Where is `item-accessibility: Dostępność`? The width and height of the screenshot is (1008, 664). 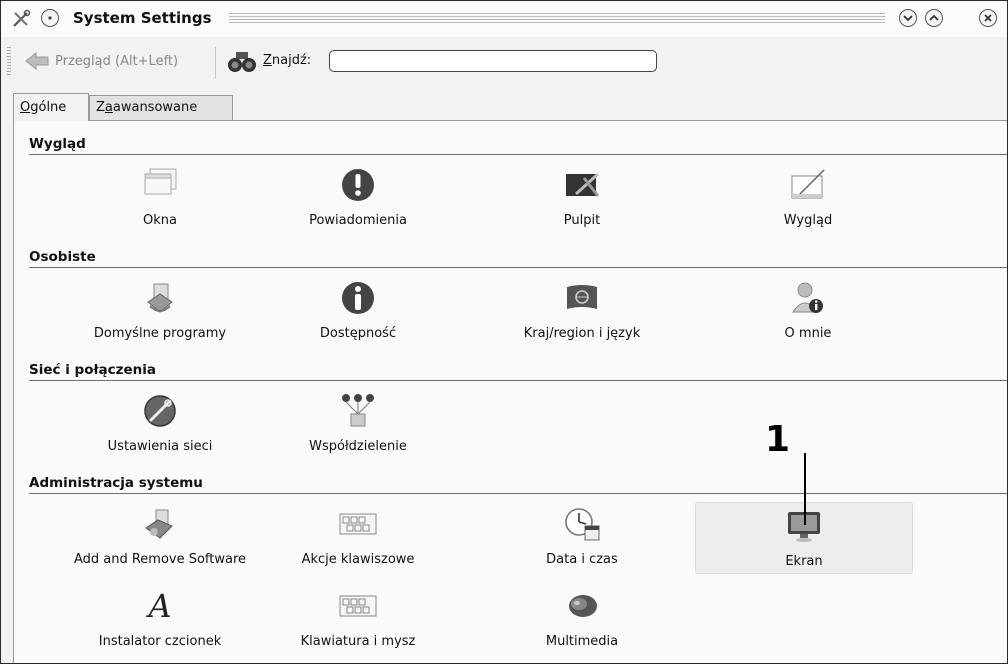
item-accessibility: Dostępność is located at coordinates (358, 309).